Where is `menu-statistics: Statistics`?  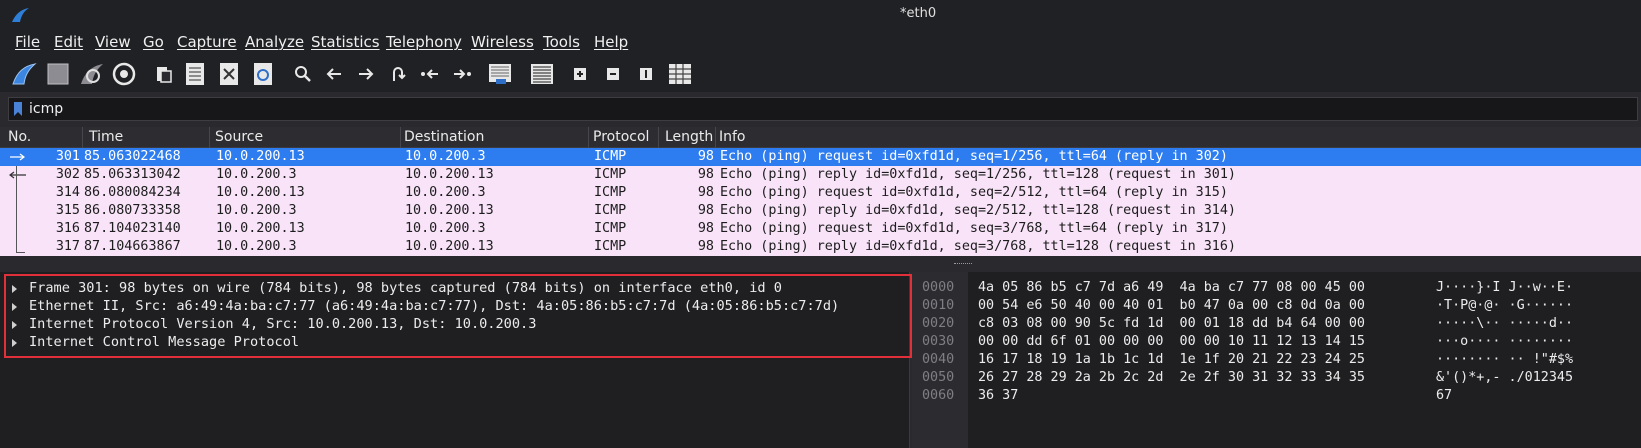 menu-statistics: Statistics is located at coordinates (345, 42).